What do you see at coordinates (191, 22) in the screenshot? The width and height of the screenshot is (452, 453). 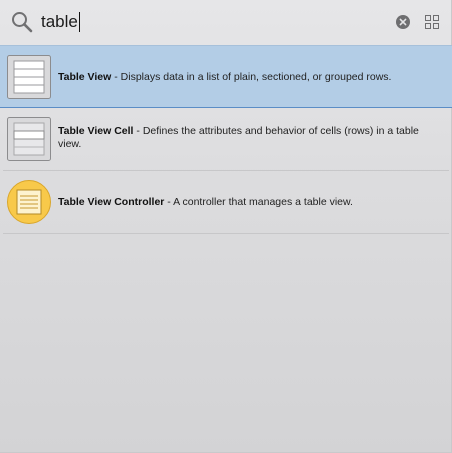 I see `search-input: table` at bounding box center [191, 22].